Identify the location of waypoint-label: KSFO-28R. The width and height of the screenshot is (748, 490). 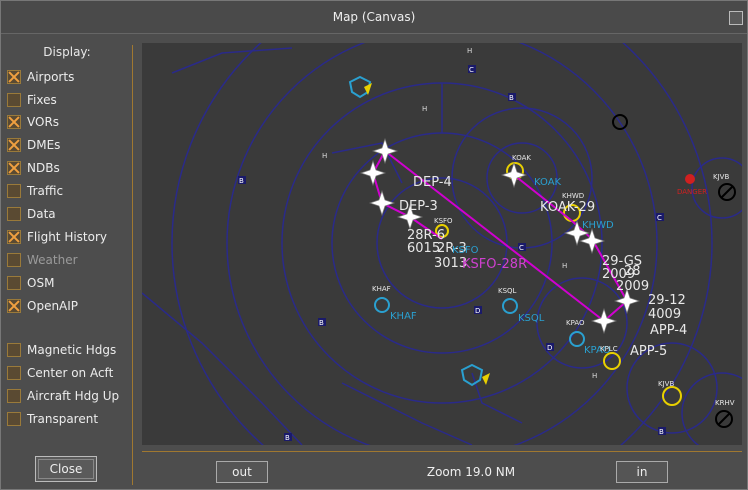
(494, 264).